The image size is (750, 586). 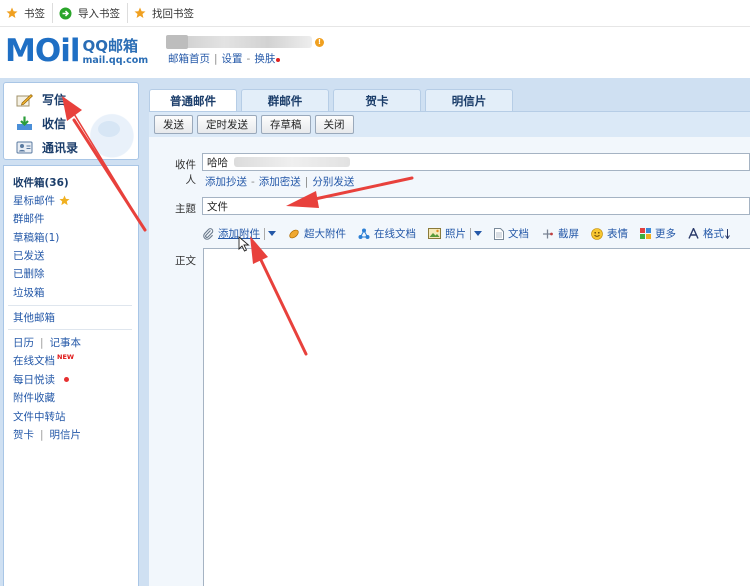 What do you see at coordinates (377, 100) in the screenshot?
I see `tab-greeting-card: 贺卡` at bounding box center [377, 100].